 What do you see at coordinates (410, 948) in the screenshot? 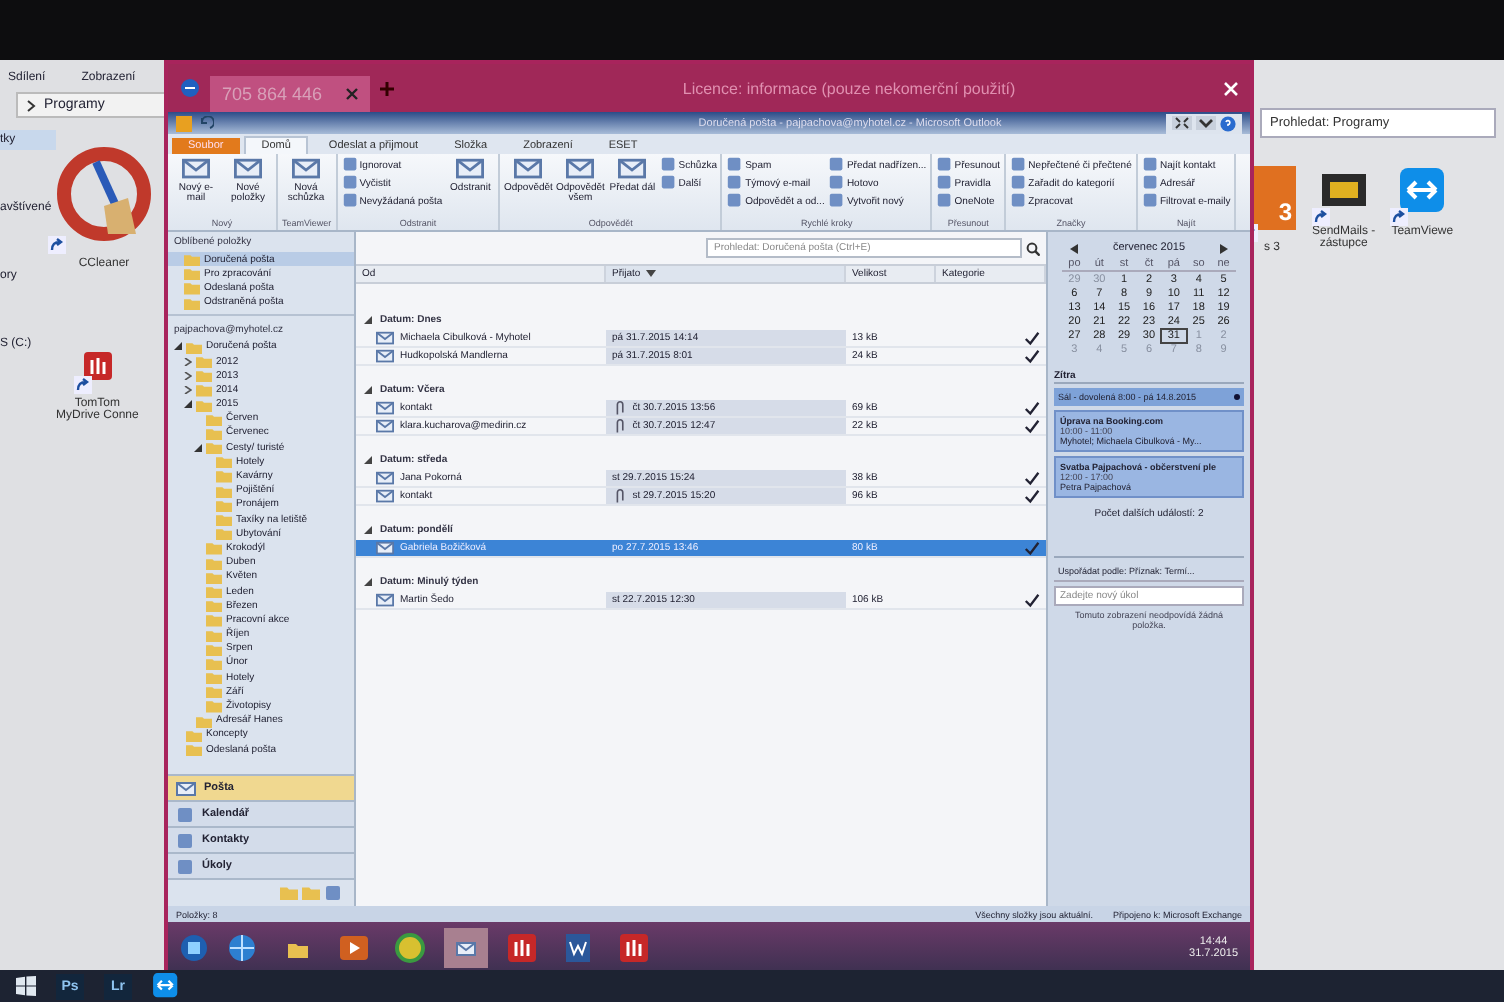
I see `circle-icon` at bounding box center [410, 948].